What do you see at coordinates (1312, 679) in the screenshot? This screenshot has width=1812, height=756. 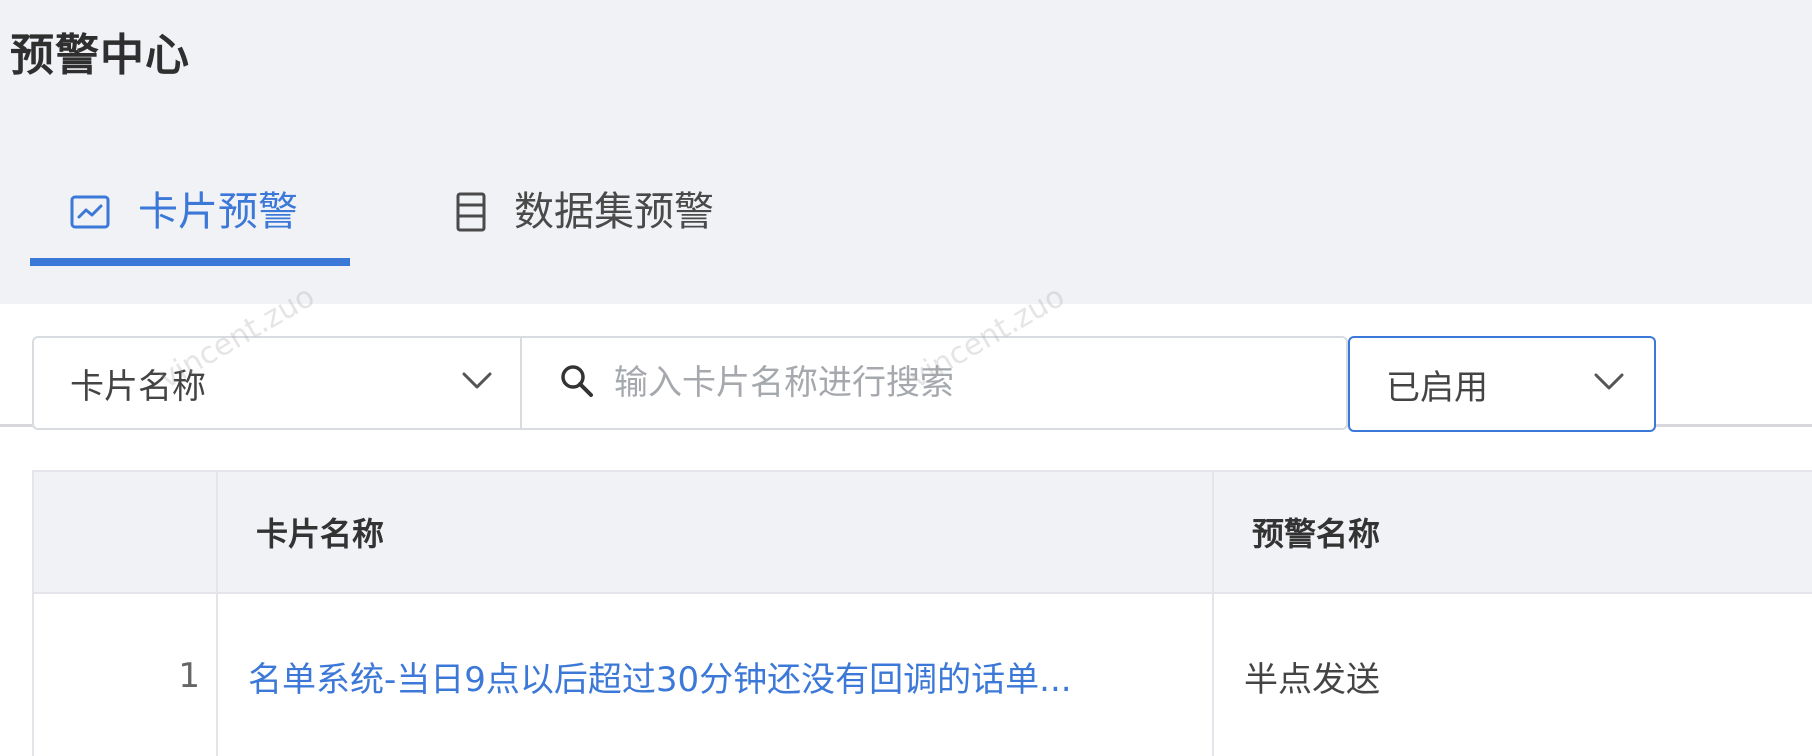 I see `alert-name-cell: 半点发送` at bounding box center [1312, 679].